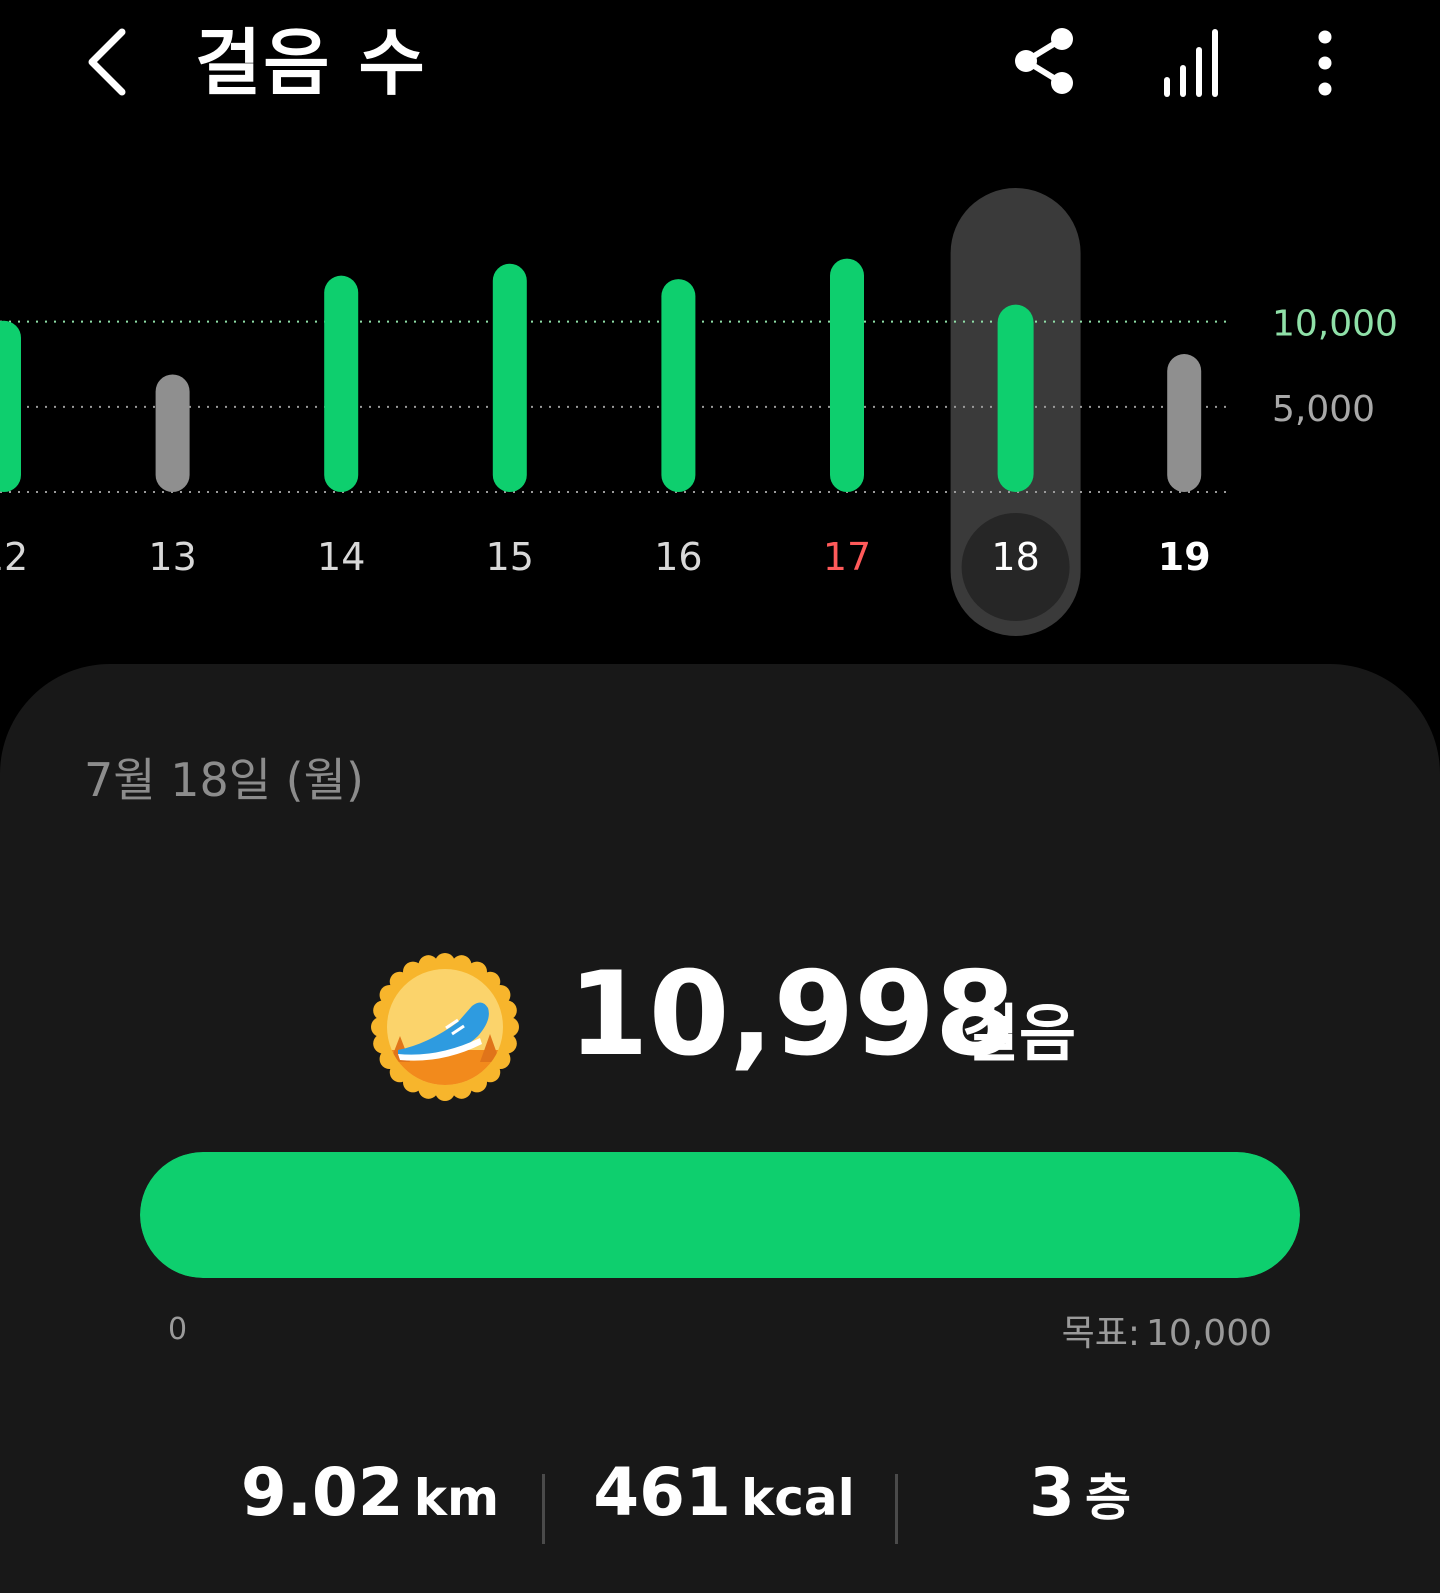  Describe the element at coordinates (847, 557) in the screenshot. I see `x-tick-label-17: 17` at that location.